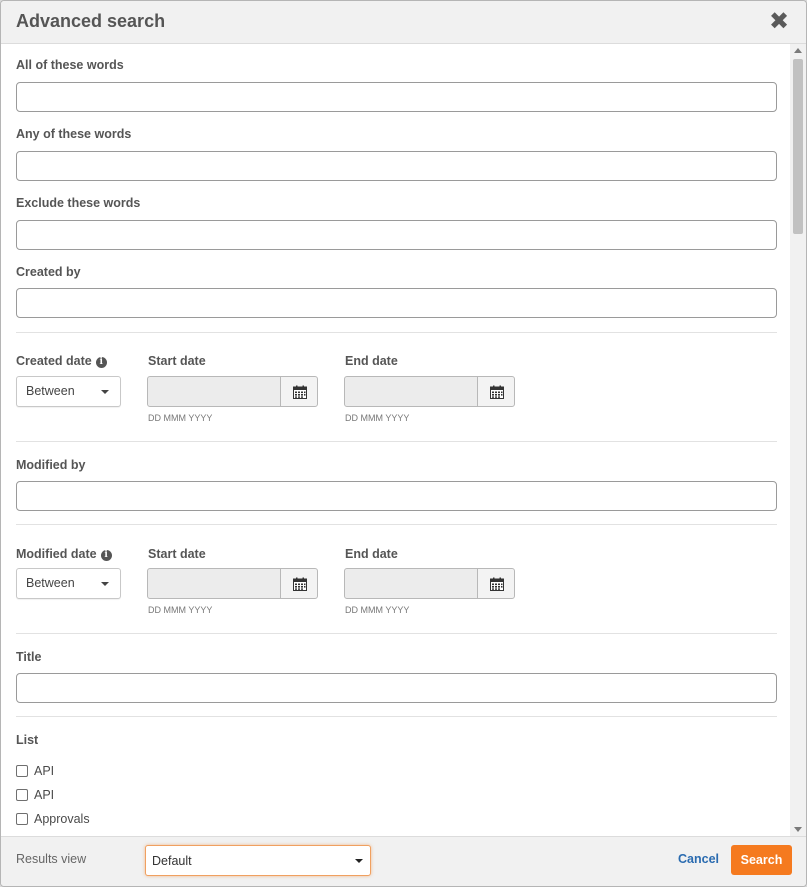 This screenshot has width=807, height=887. I want to click on created-date-label: Created date i, so click(61, 361).